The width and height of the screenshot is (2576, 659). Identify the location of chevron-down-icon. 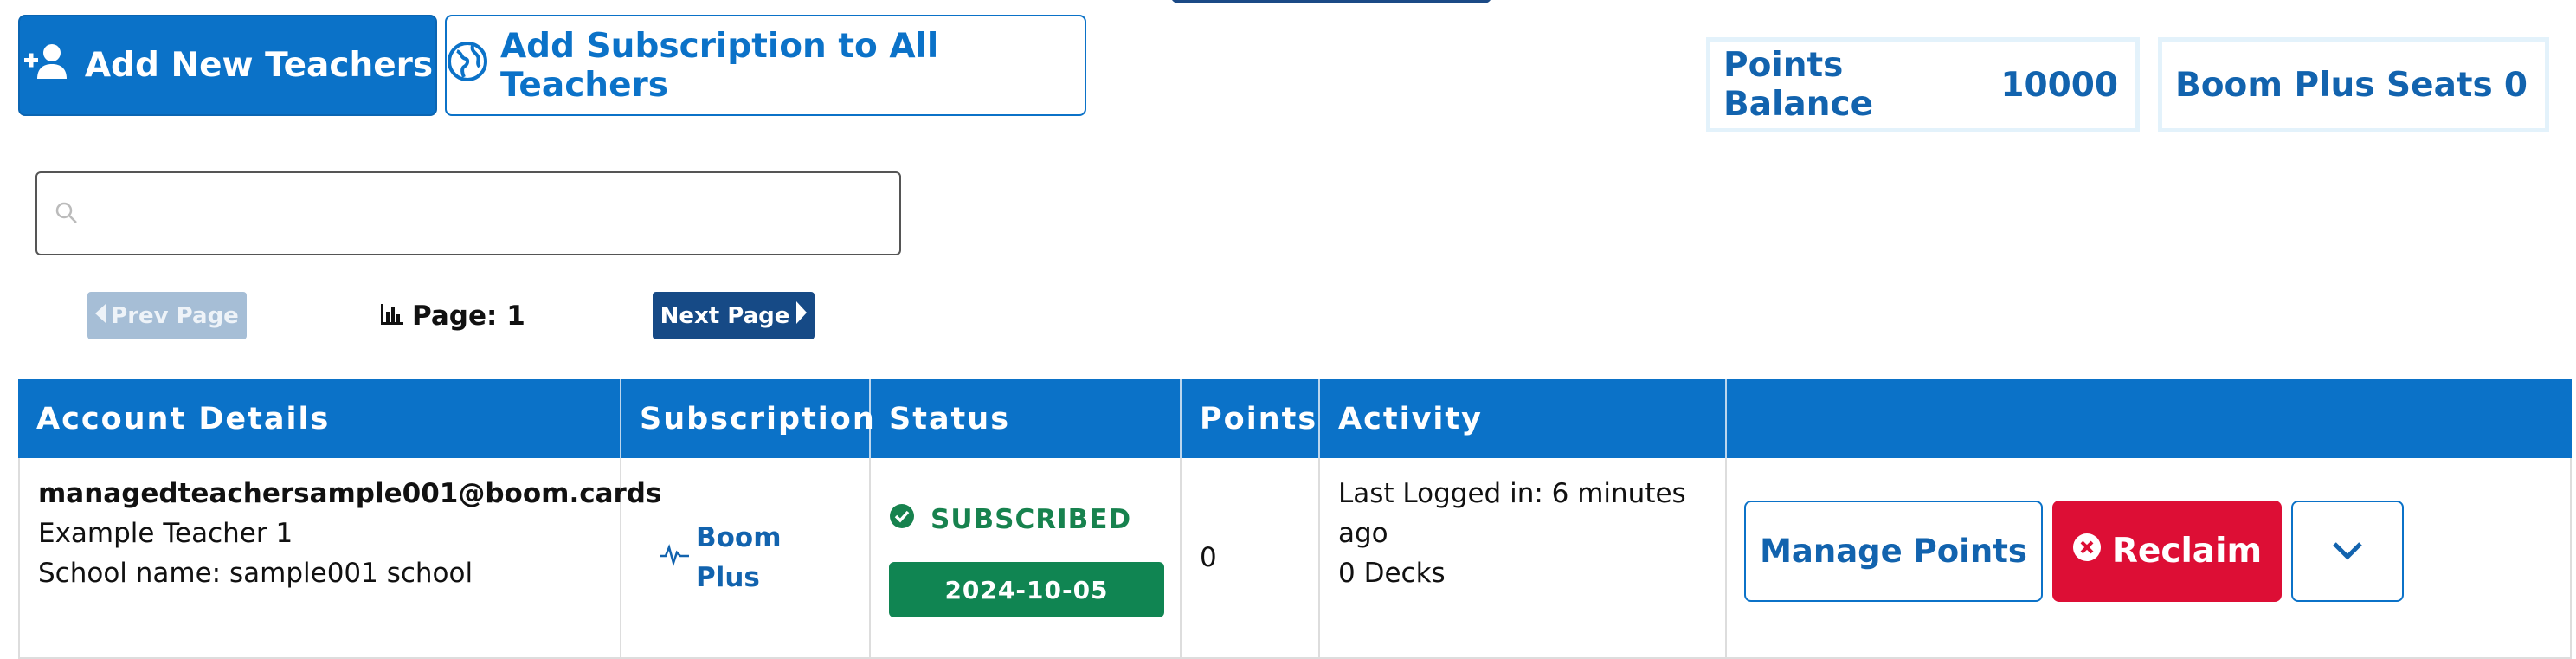
(2347, 551).